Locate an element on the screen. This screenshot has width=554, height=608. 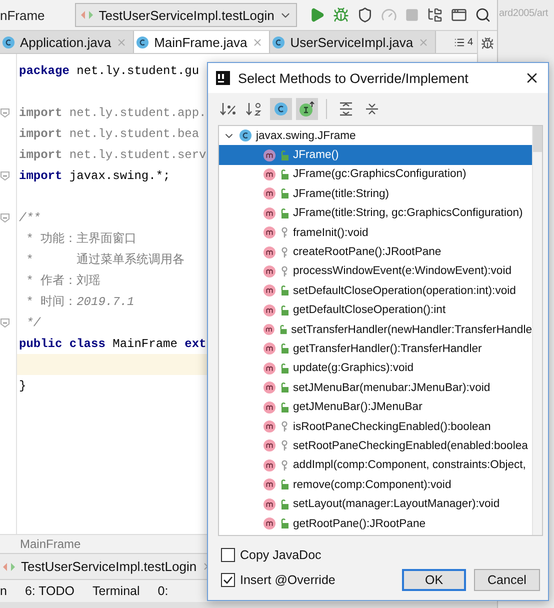
breadcrumb-item: MainFrame is located at coordinates (50, 544).